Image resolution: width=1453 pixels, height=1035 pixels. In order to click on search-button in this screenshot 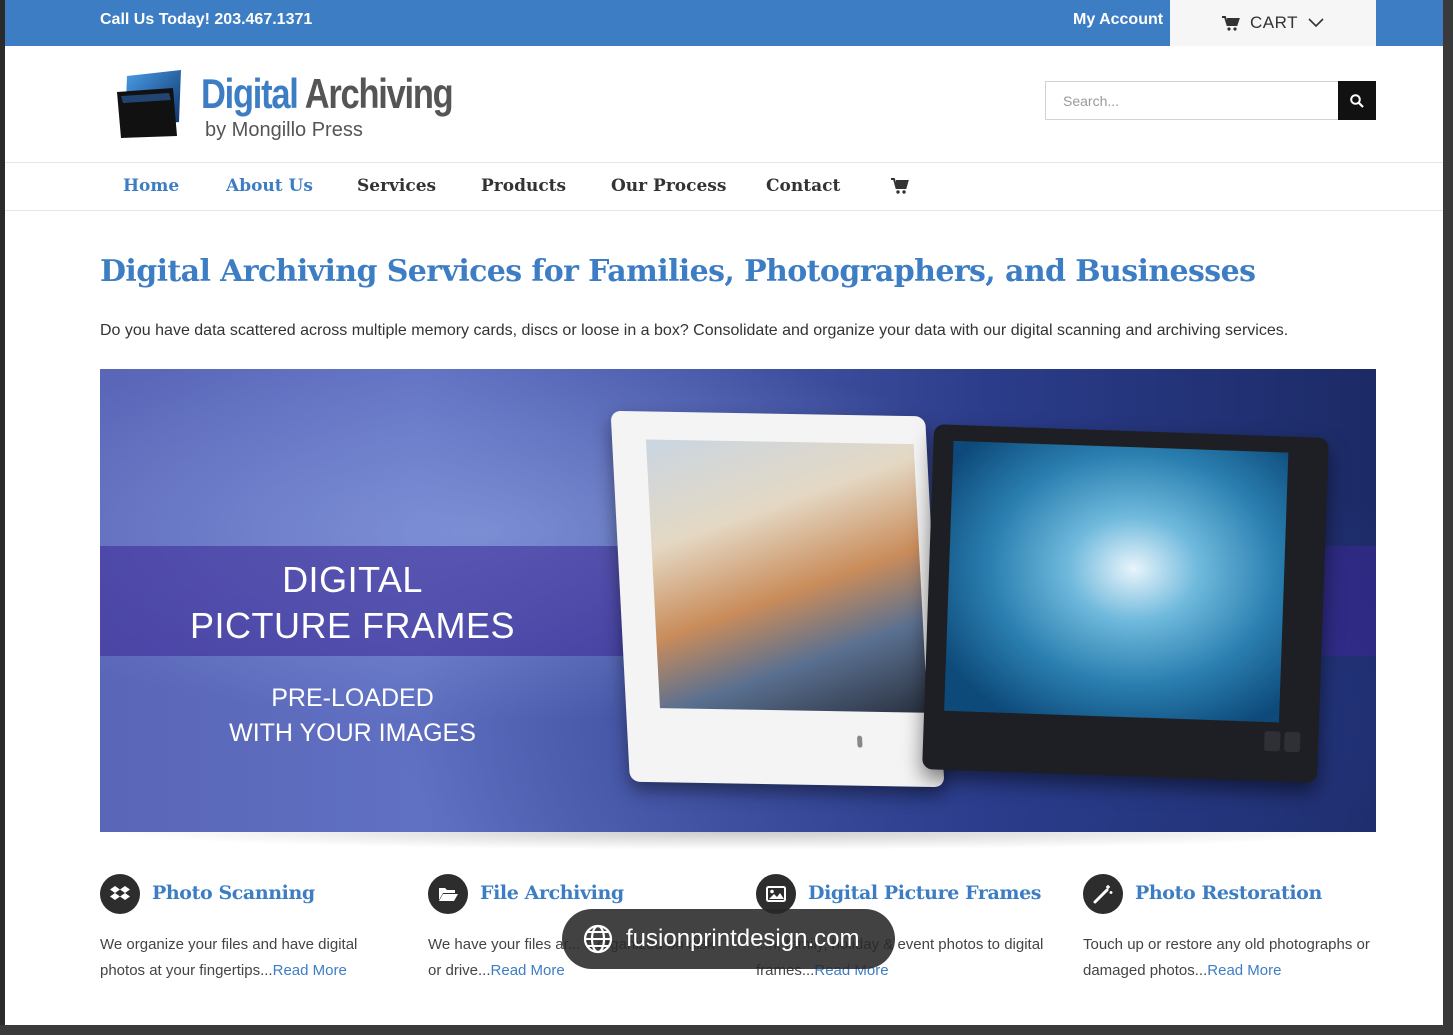, I will do `click(1357, 100)`.